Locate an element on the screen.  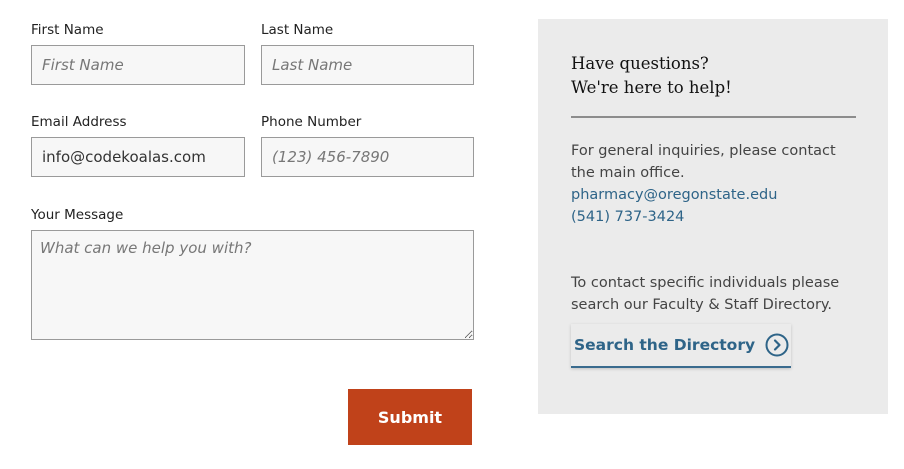
submit-button: Submit is located at coordinates (410, 417).